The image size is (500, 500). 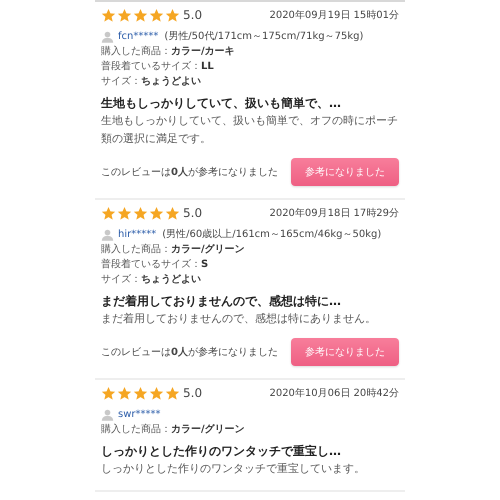 What do you see at coordinates (334, 393) in the screenshot?
I see `review-date: 2020年10月06日 20時42分` at bounding box center [334, 393].